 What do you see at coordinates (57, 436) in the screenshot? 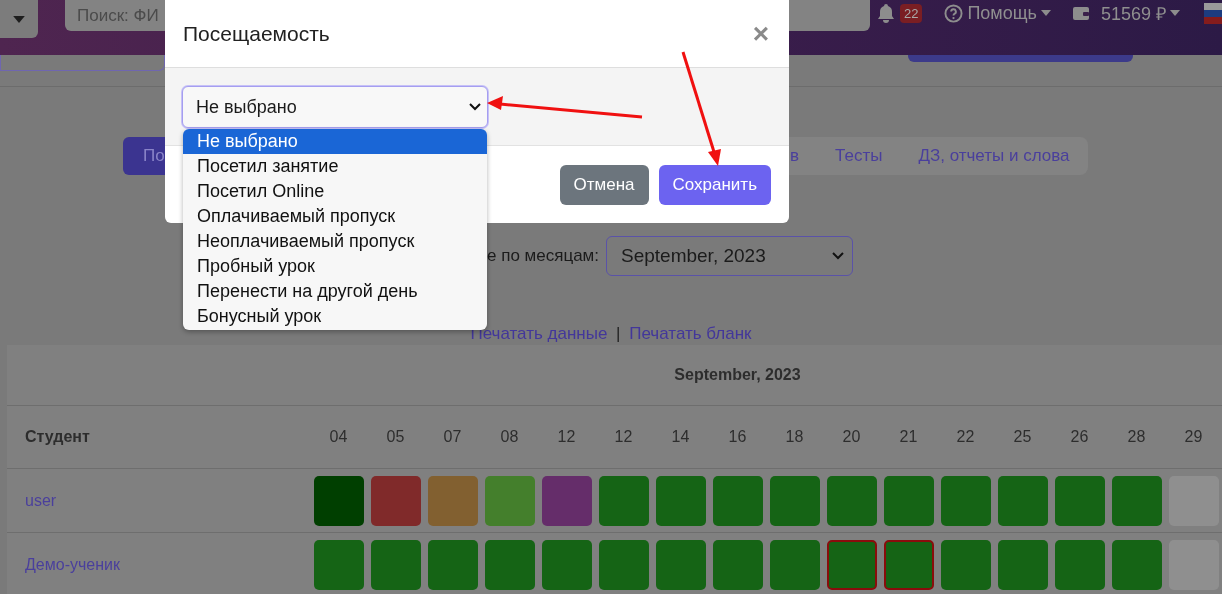
I see `column-header: Студент` at bounding box center [57, 436].